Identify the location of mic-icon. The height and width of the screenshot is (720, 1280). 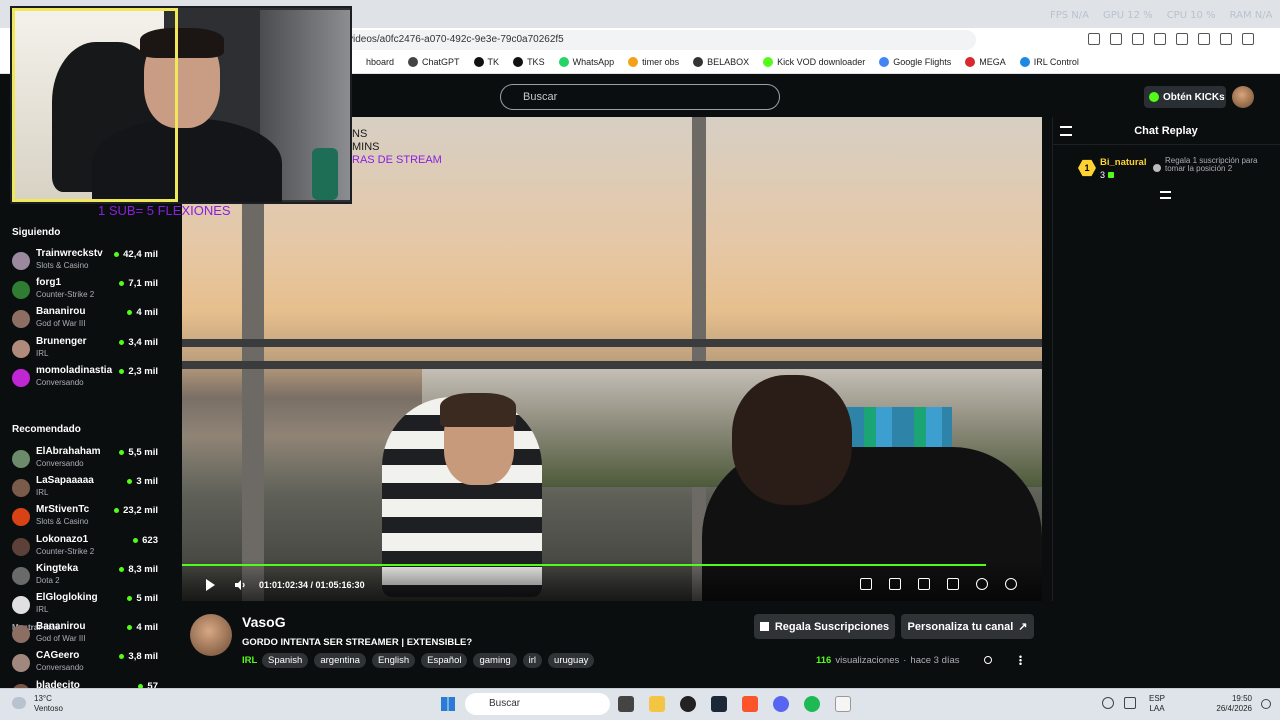
(1130, 703).